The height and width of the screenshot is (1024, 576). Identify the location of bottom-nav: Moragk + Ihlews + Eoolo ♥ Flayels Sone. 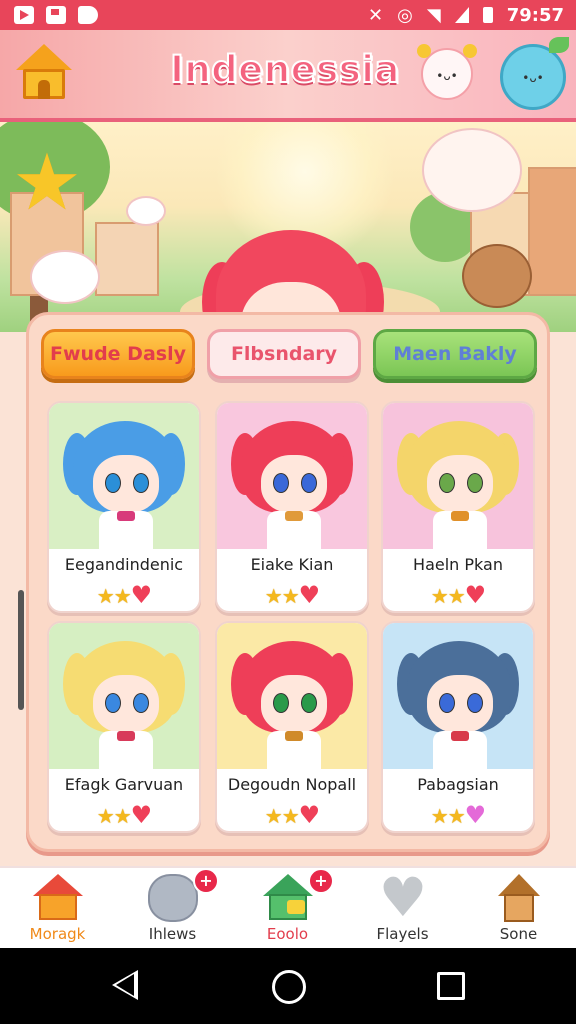
(288, 908).